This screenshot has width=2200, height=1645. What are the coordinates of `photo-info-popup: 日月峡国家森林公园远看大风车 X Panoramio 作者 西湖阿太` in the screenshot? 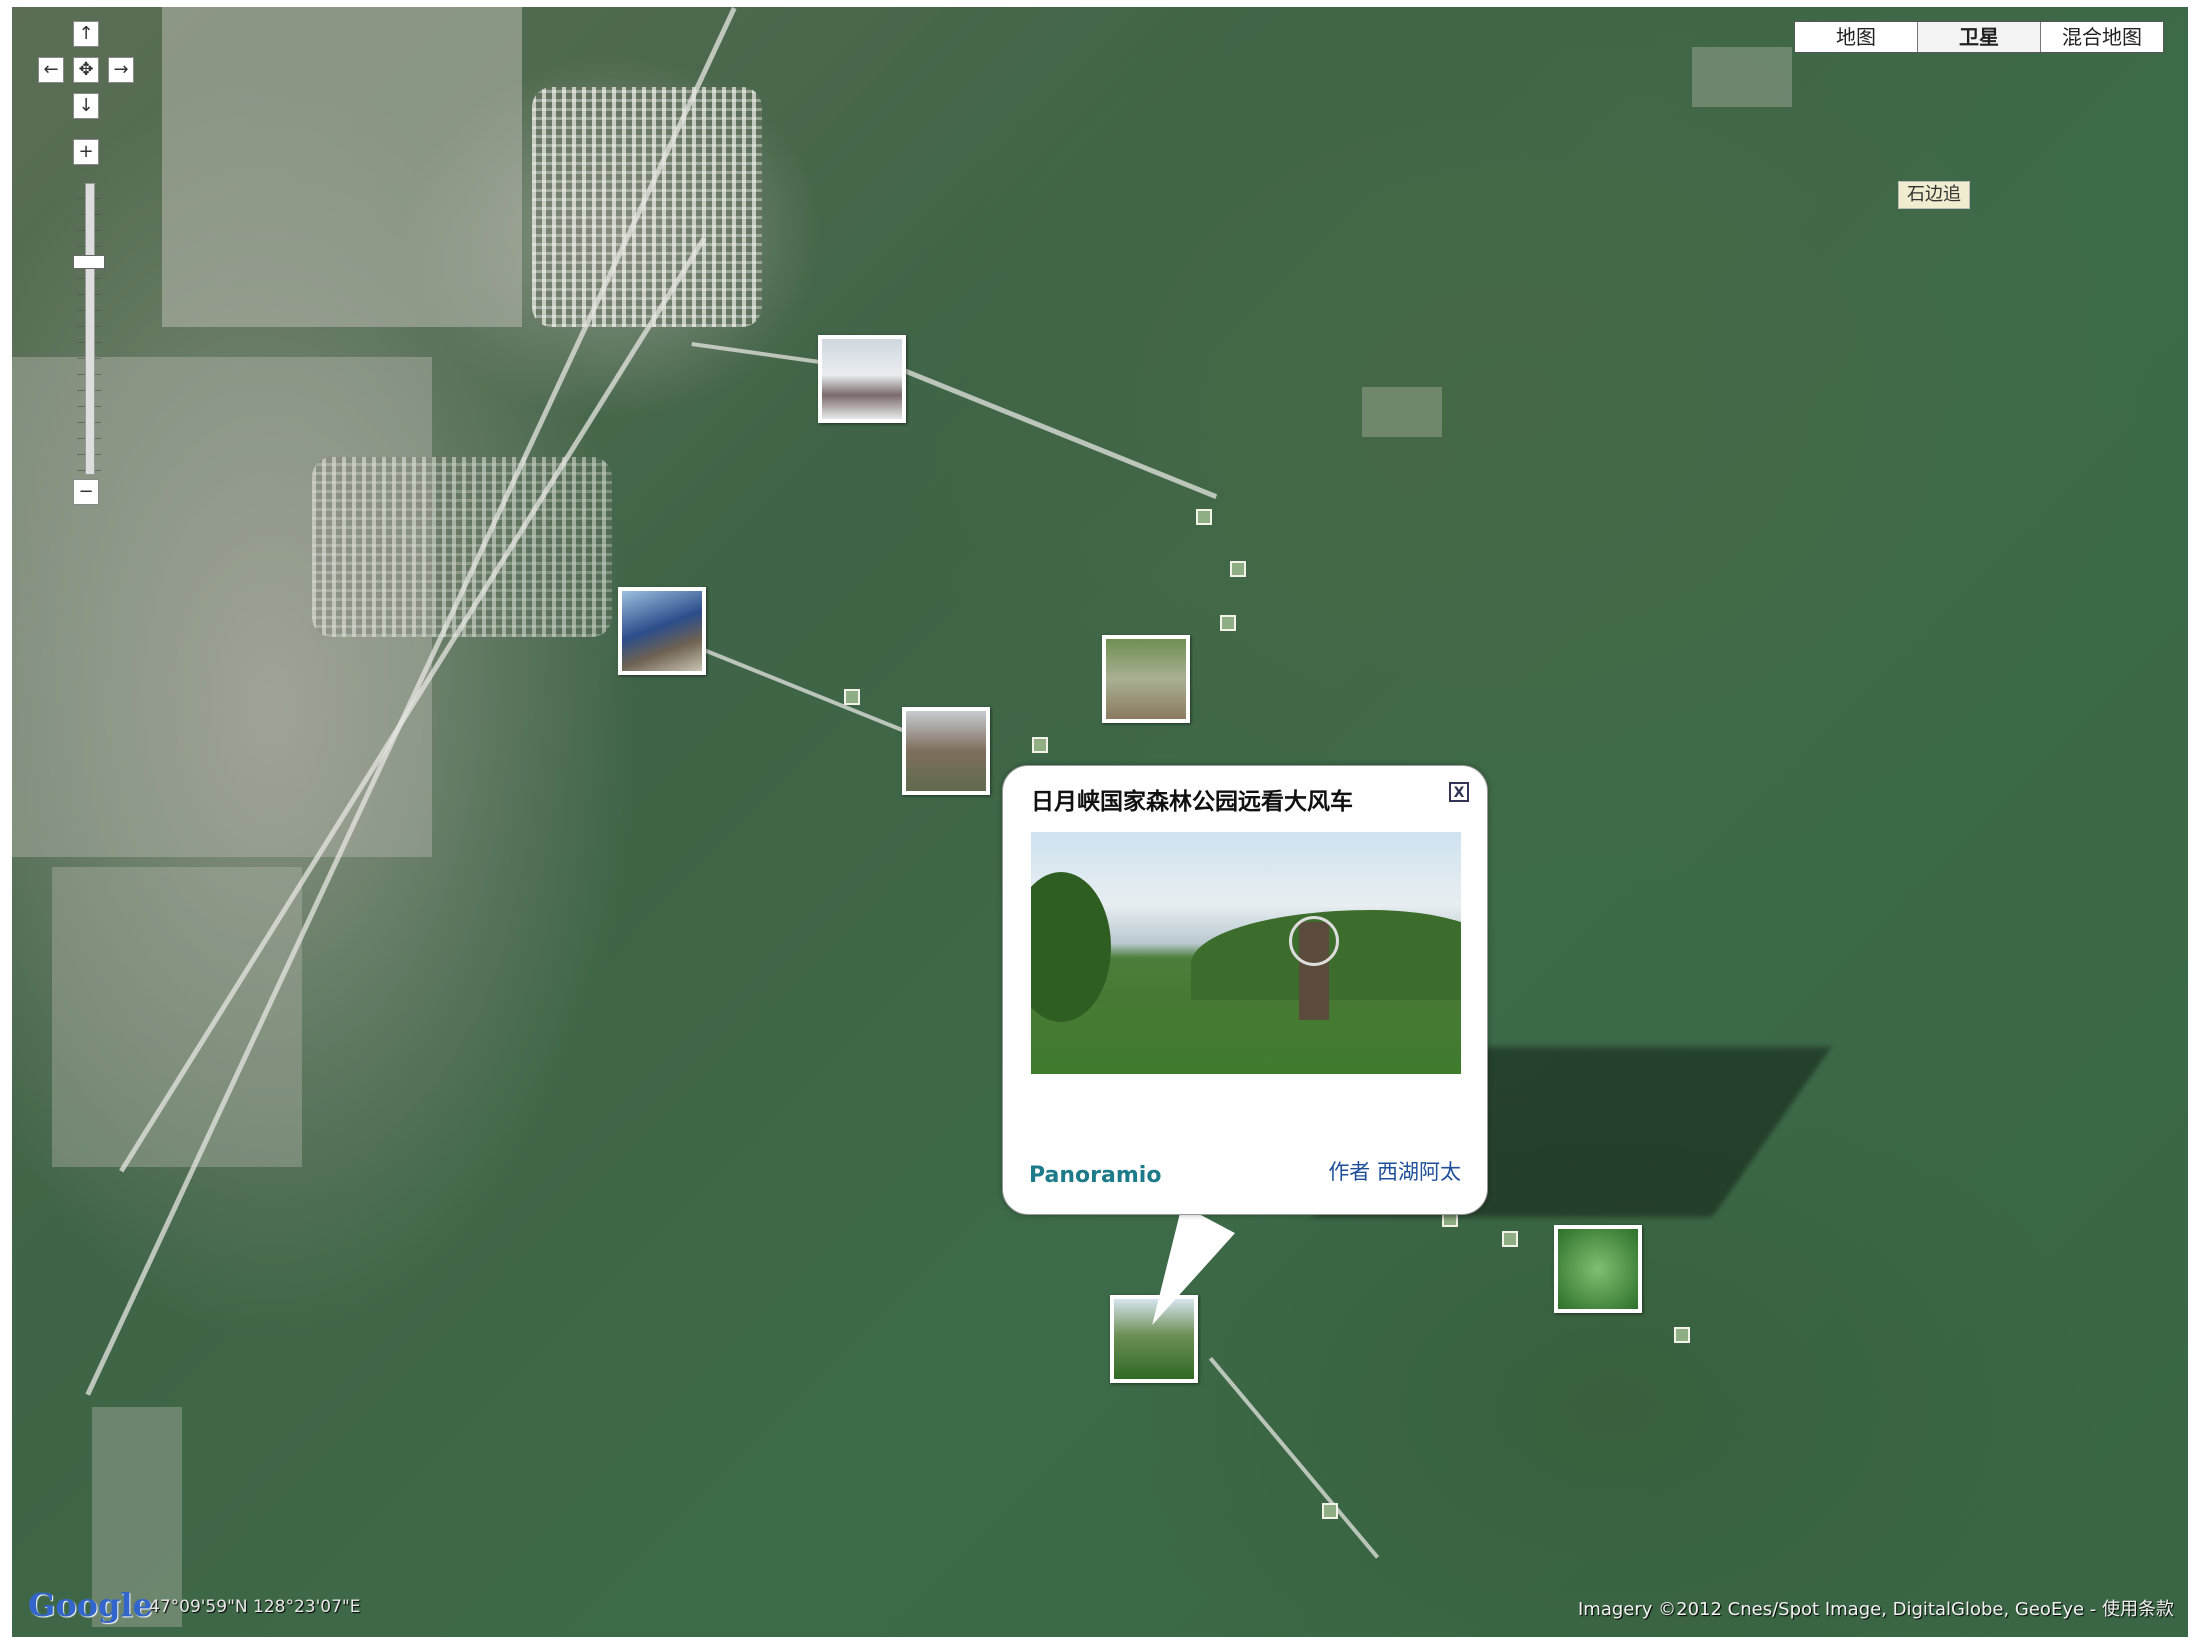 It's located at (1245, 990).